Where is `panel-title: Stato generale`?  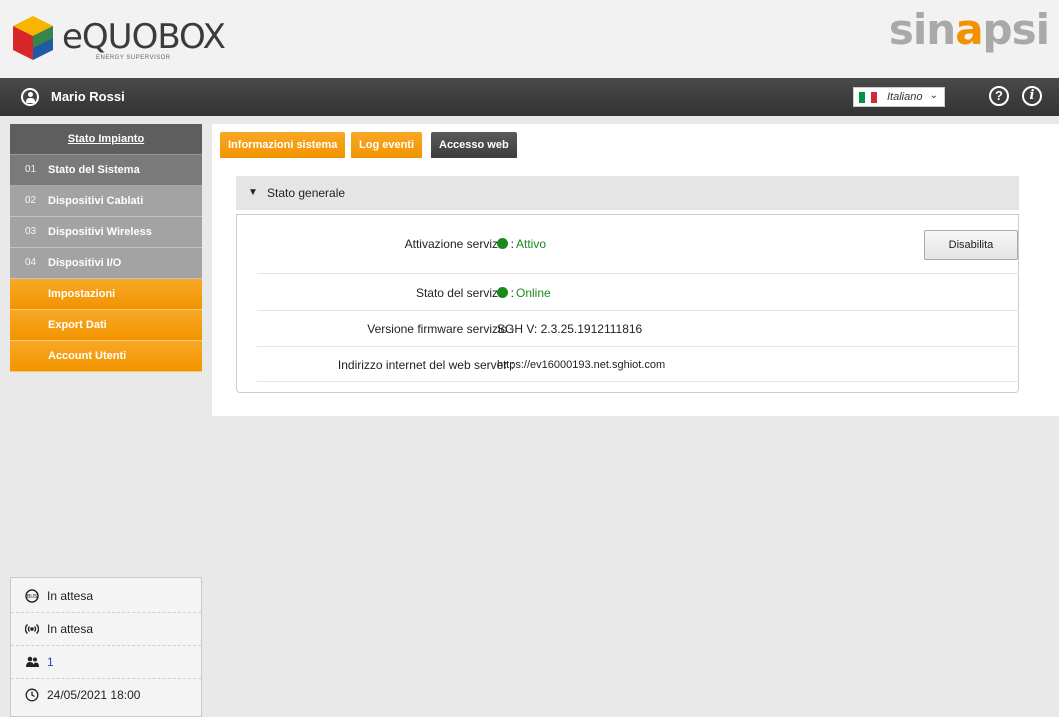
panel-title: Stato generale is located at coordinates (306, 193).